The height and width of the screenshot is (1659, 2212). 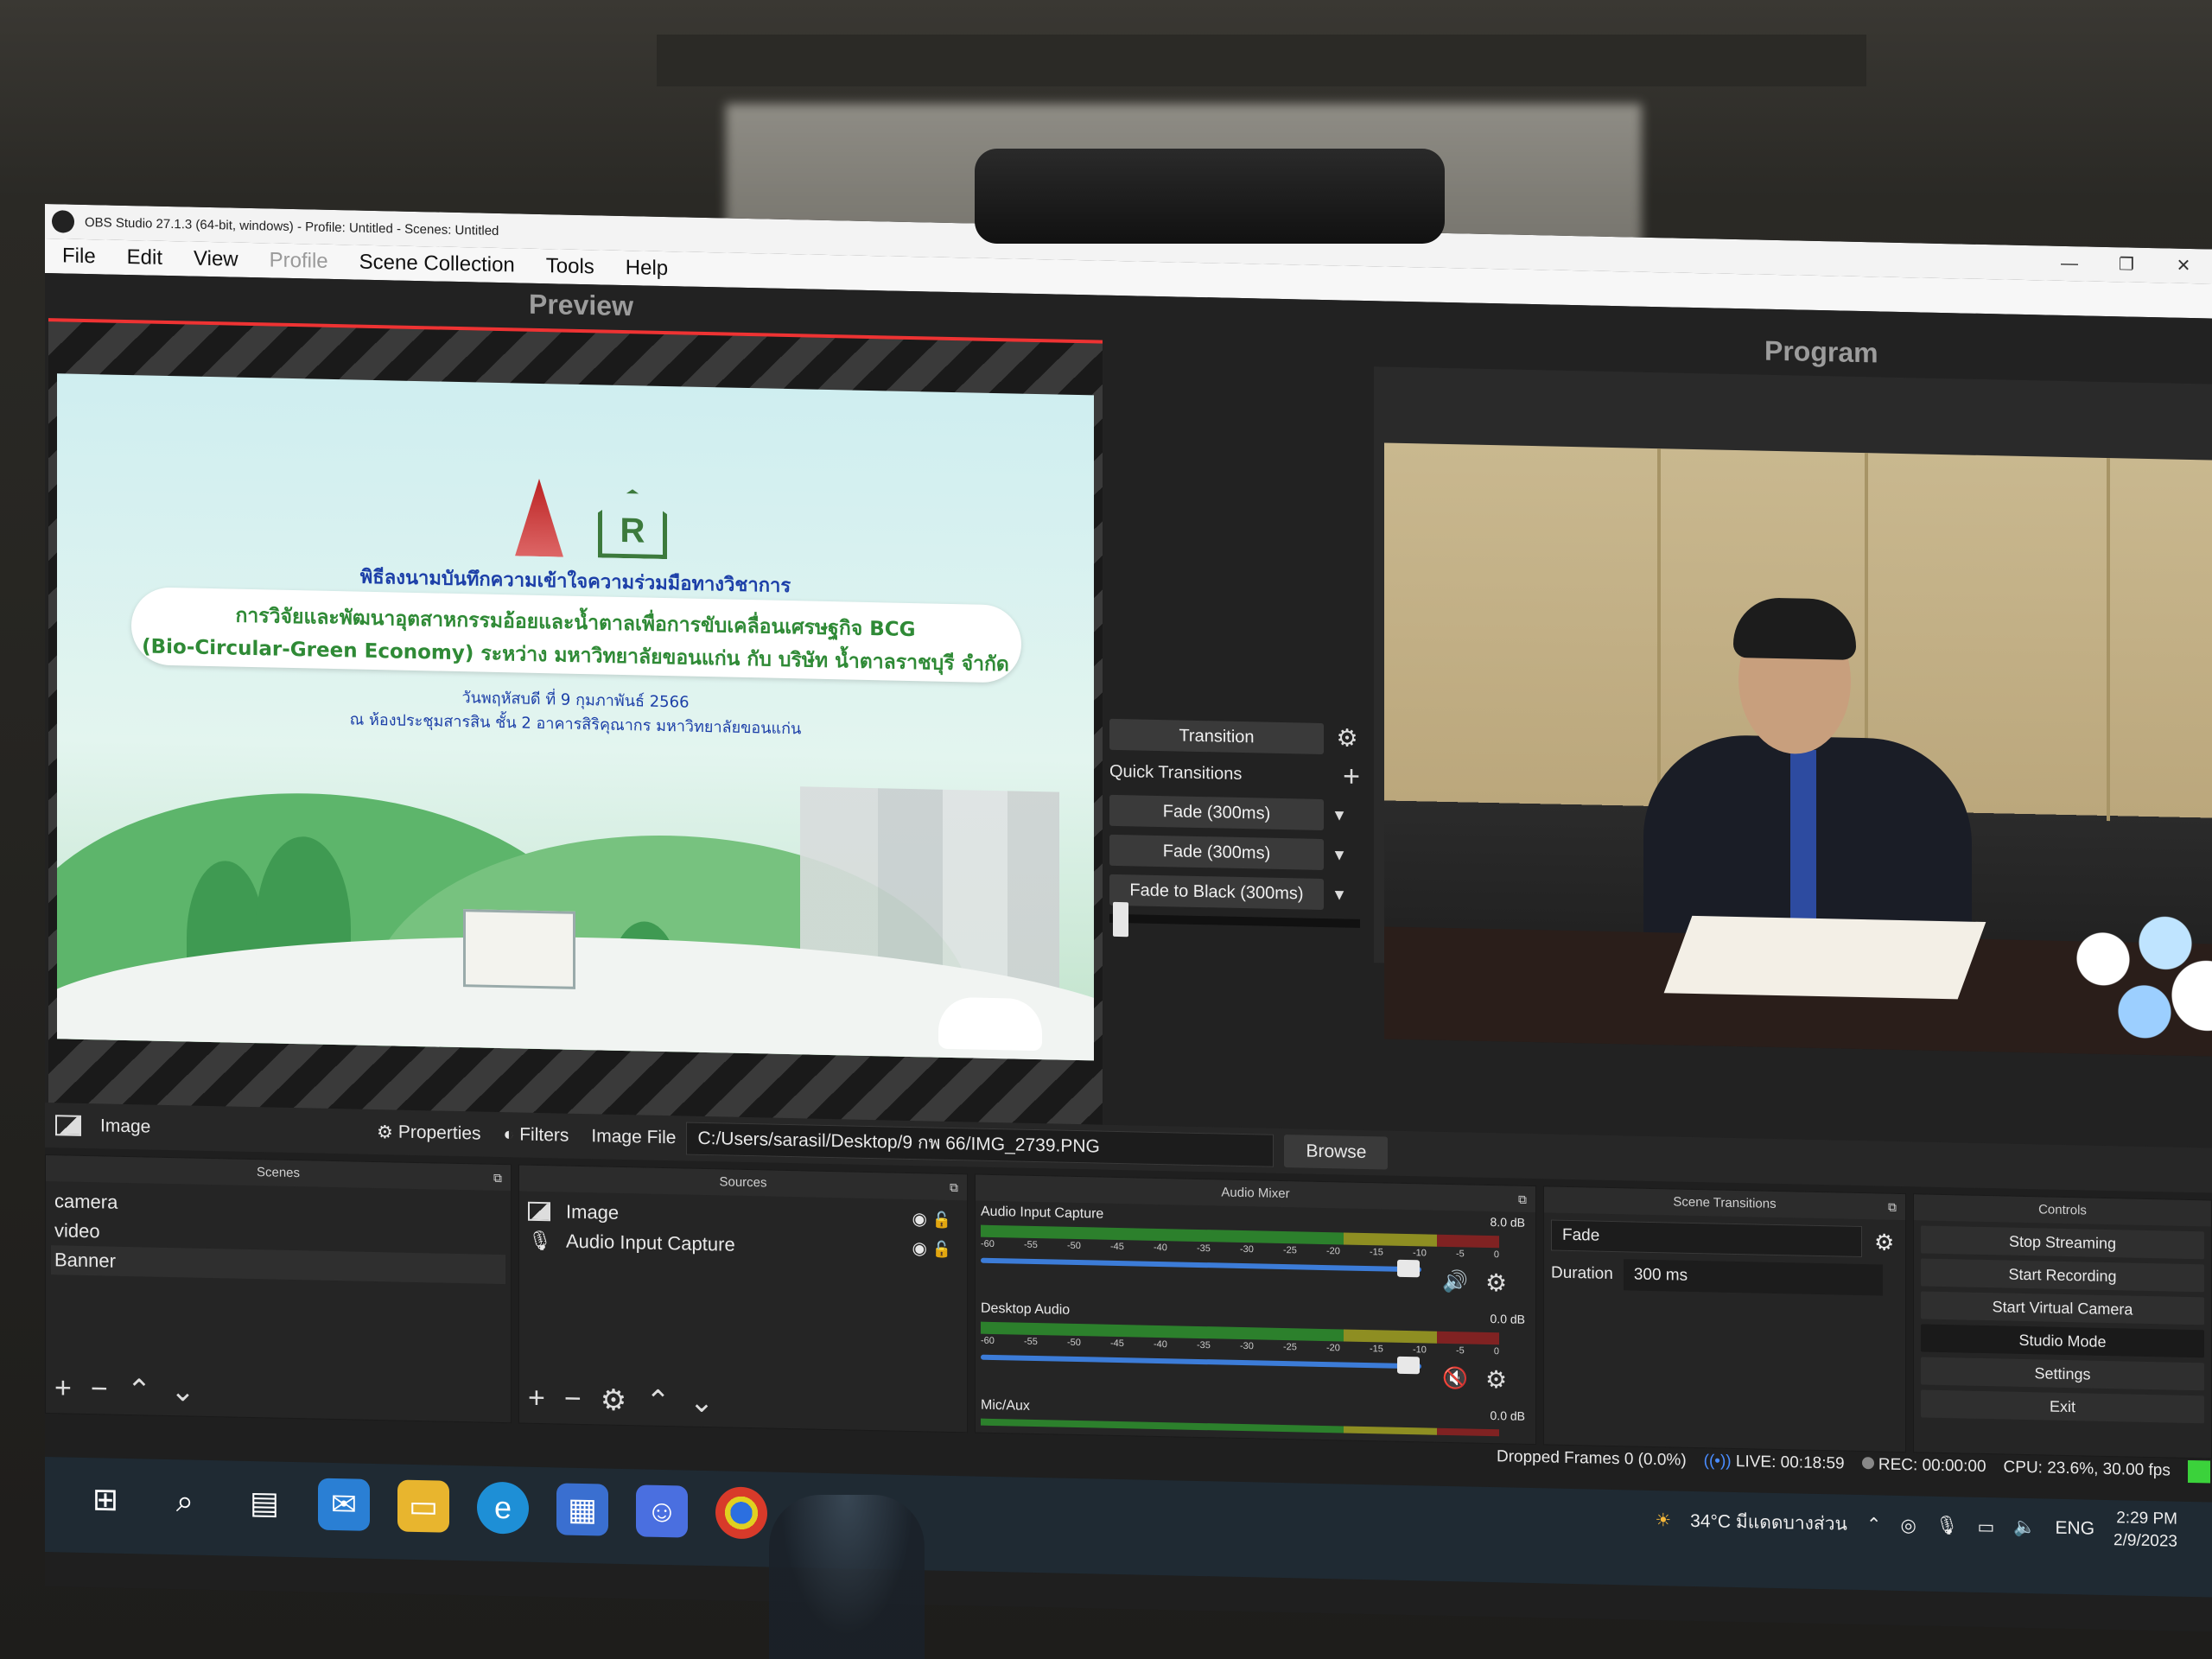 What do you see at coordinates (1663, 1520) in the screenshot?
I see `weather-icon: ☀` at bounding box center [1663, 1520].